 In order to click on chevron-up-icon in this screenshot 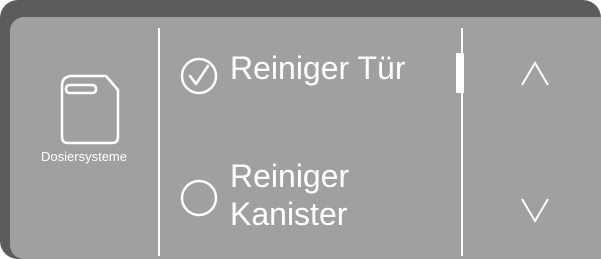, I will do `click(535, 73)`.